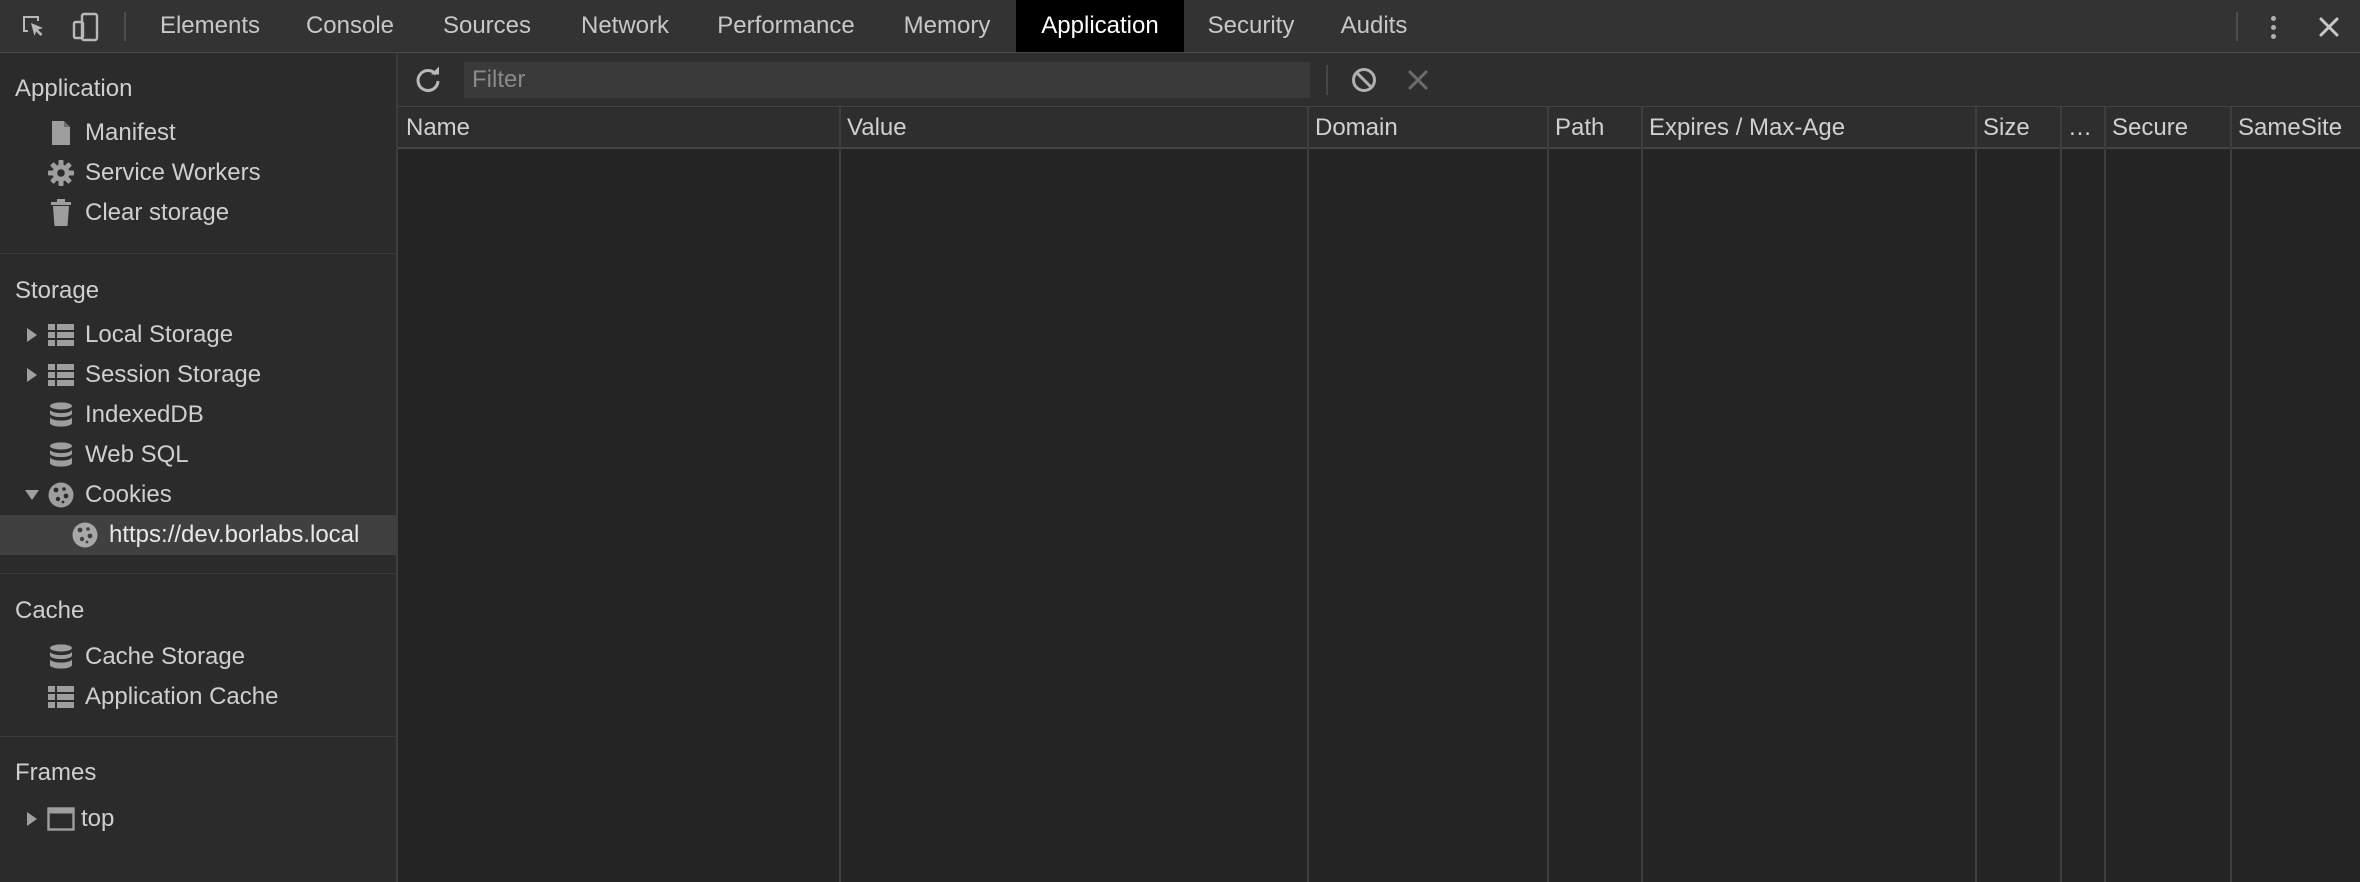  I want to click on column-header-expires: Expires / Max-Age, so click(1808, 128).